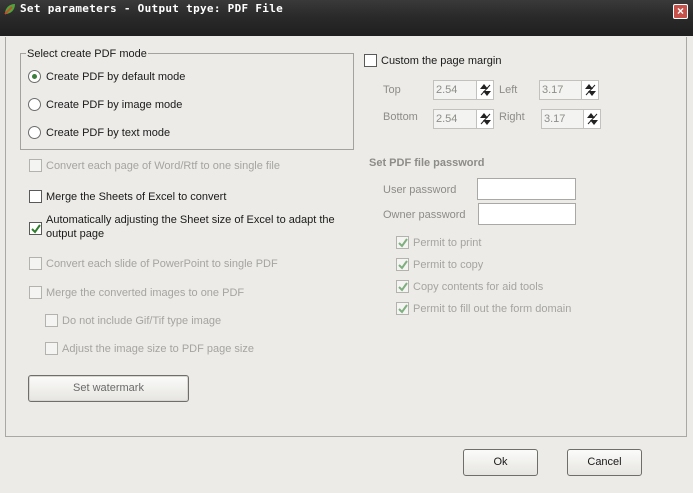 This screenshot has width=693, height=493. I want to click on permit-print-label: Permit to print, so click(447, 242).